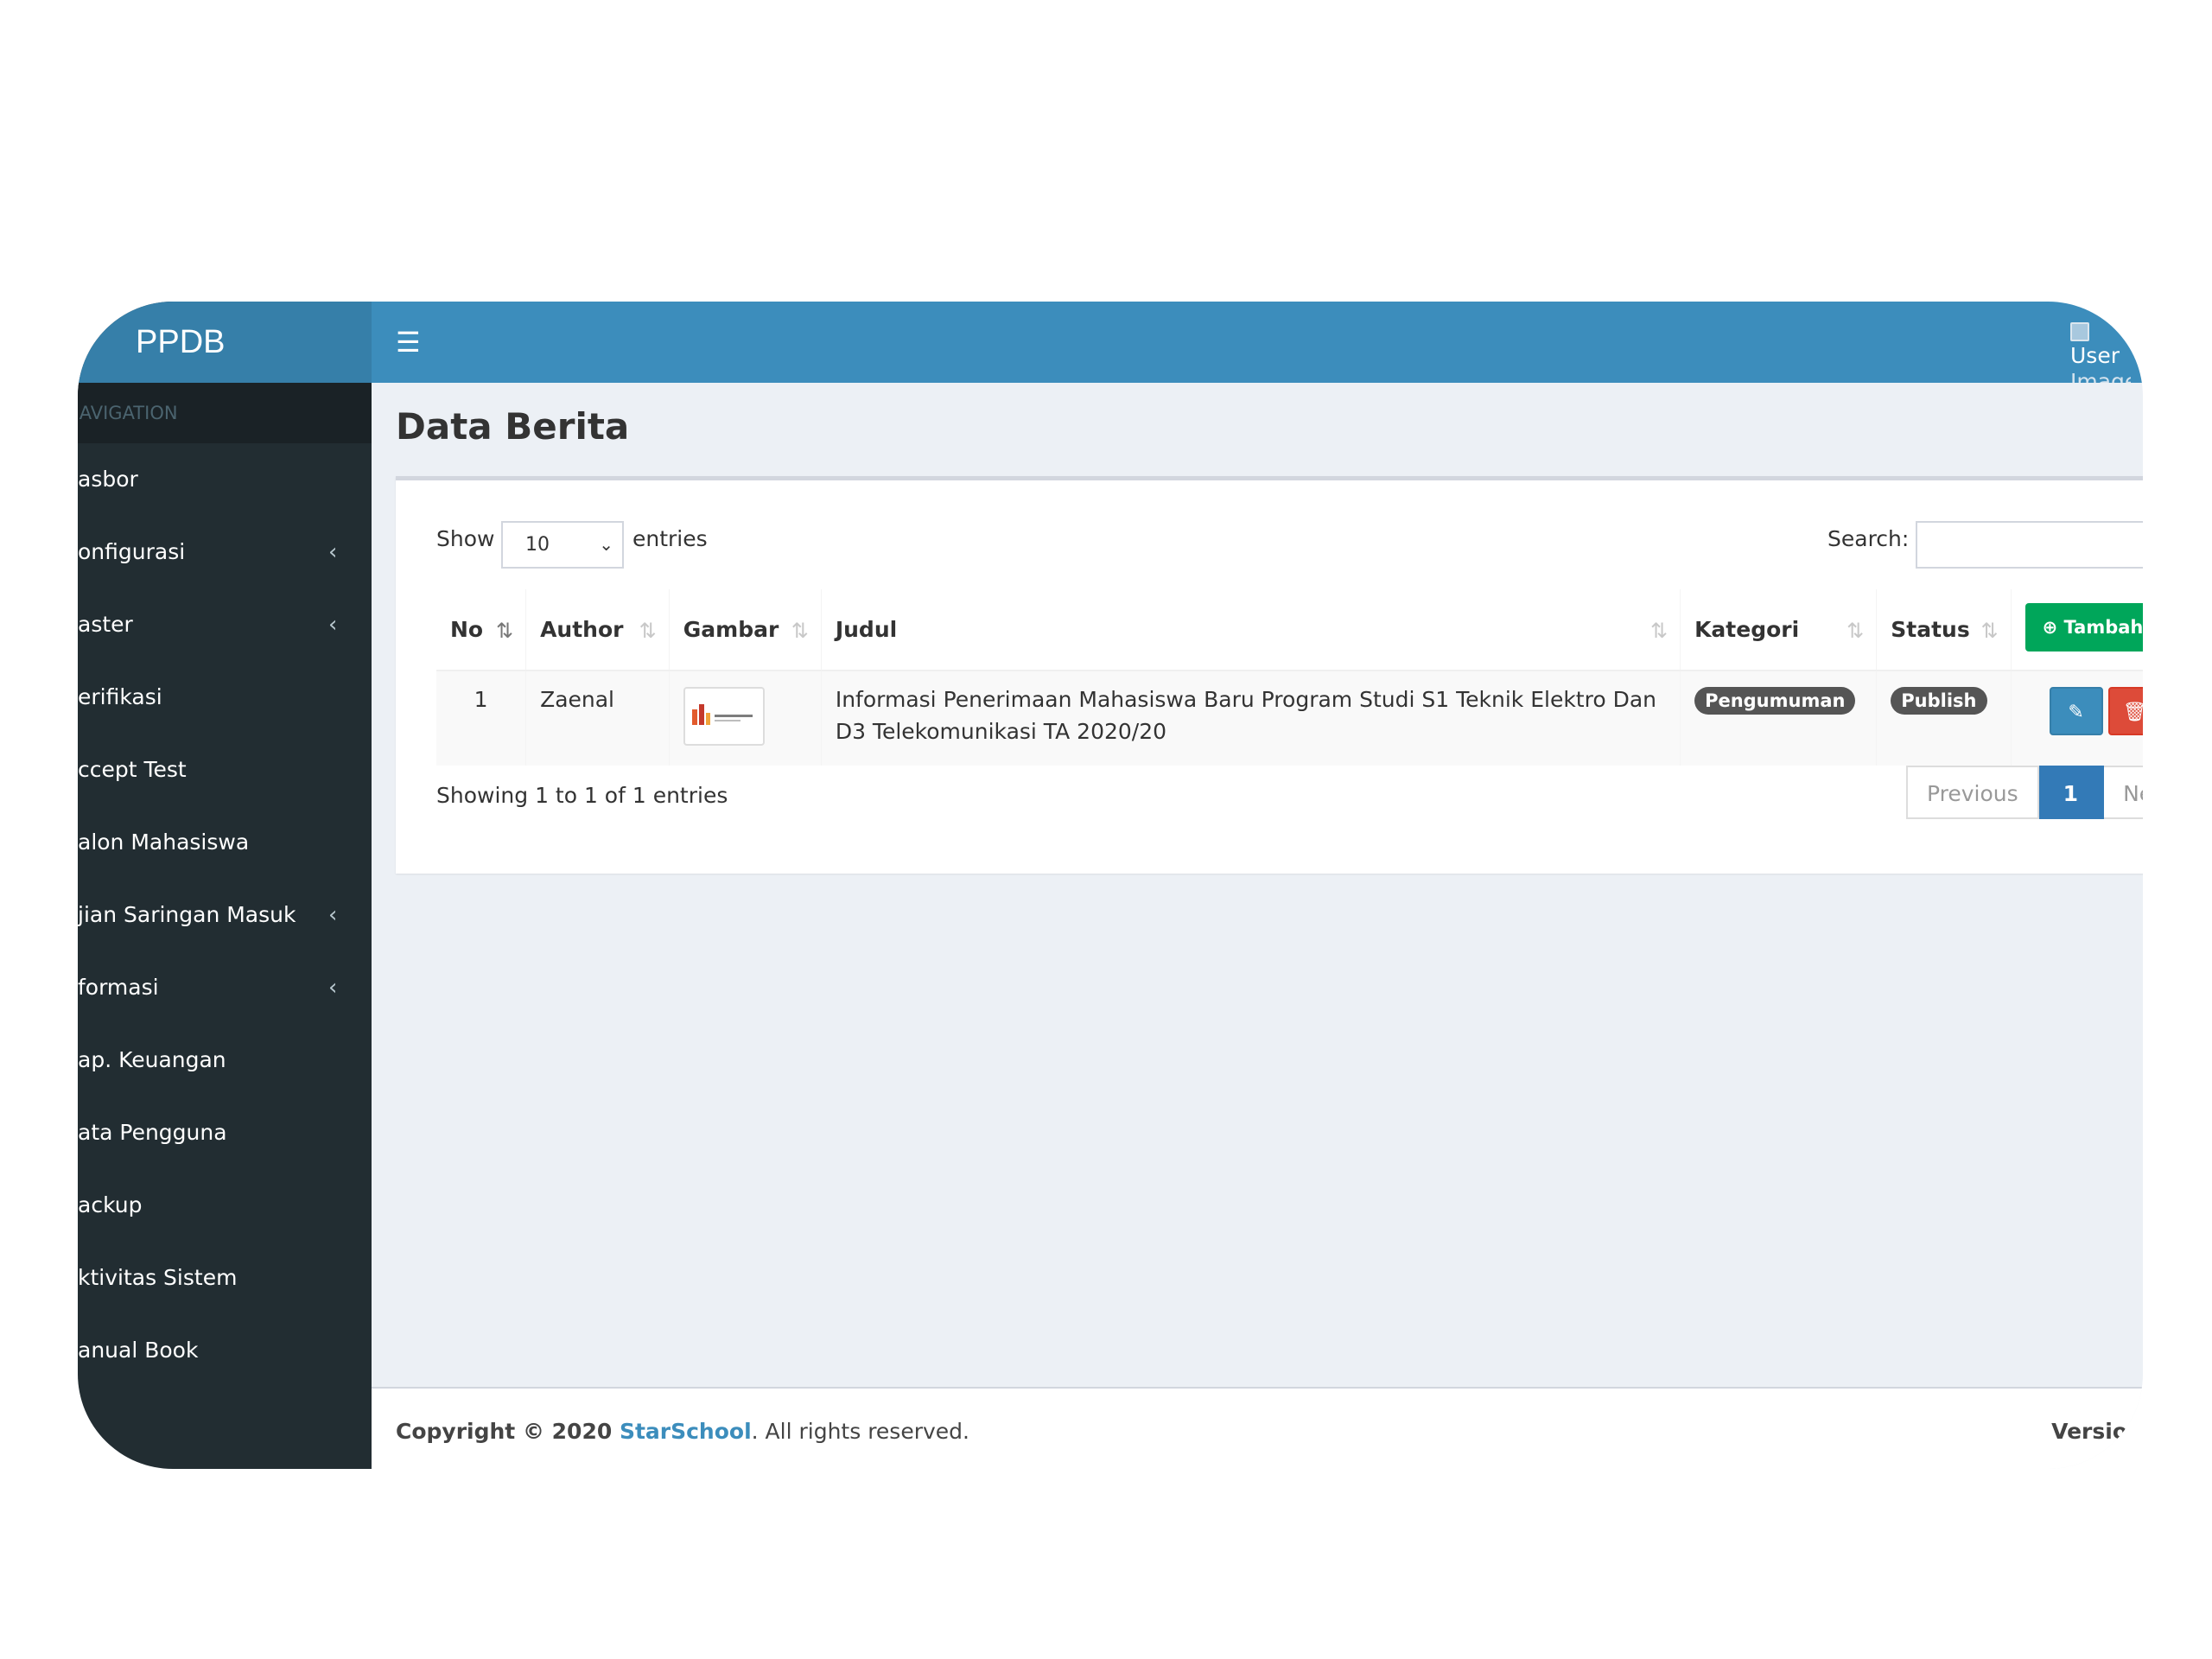 Image resolution: width=2212 pixels, height=1659 pixels. Describe the element at coordinates (2100, 376) in the screenshot. I see `user-image-alt-text: Image` at that location.